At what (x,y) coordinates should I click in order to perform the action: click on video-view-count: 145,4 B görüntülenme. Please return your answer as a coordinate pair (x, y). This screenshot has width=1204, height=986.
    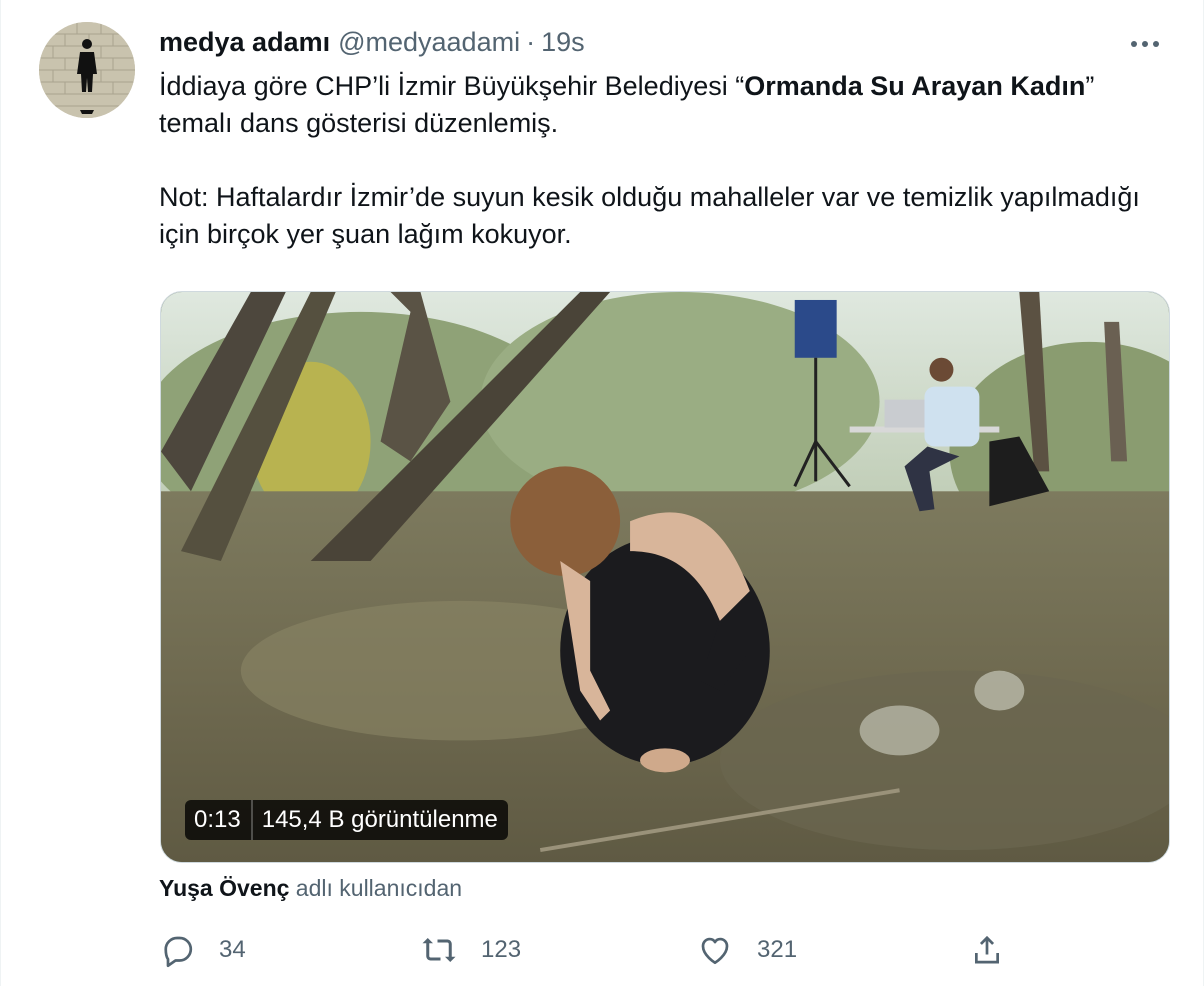
    Looking at the image, I should click on (379, 819).